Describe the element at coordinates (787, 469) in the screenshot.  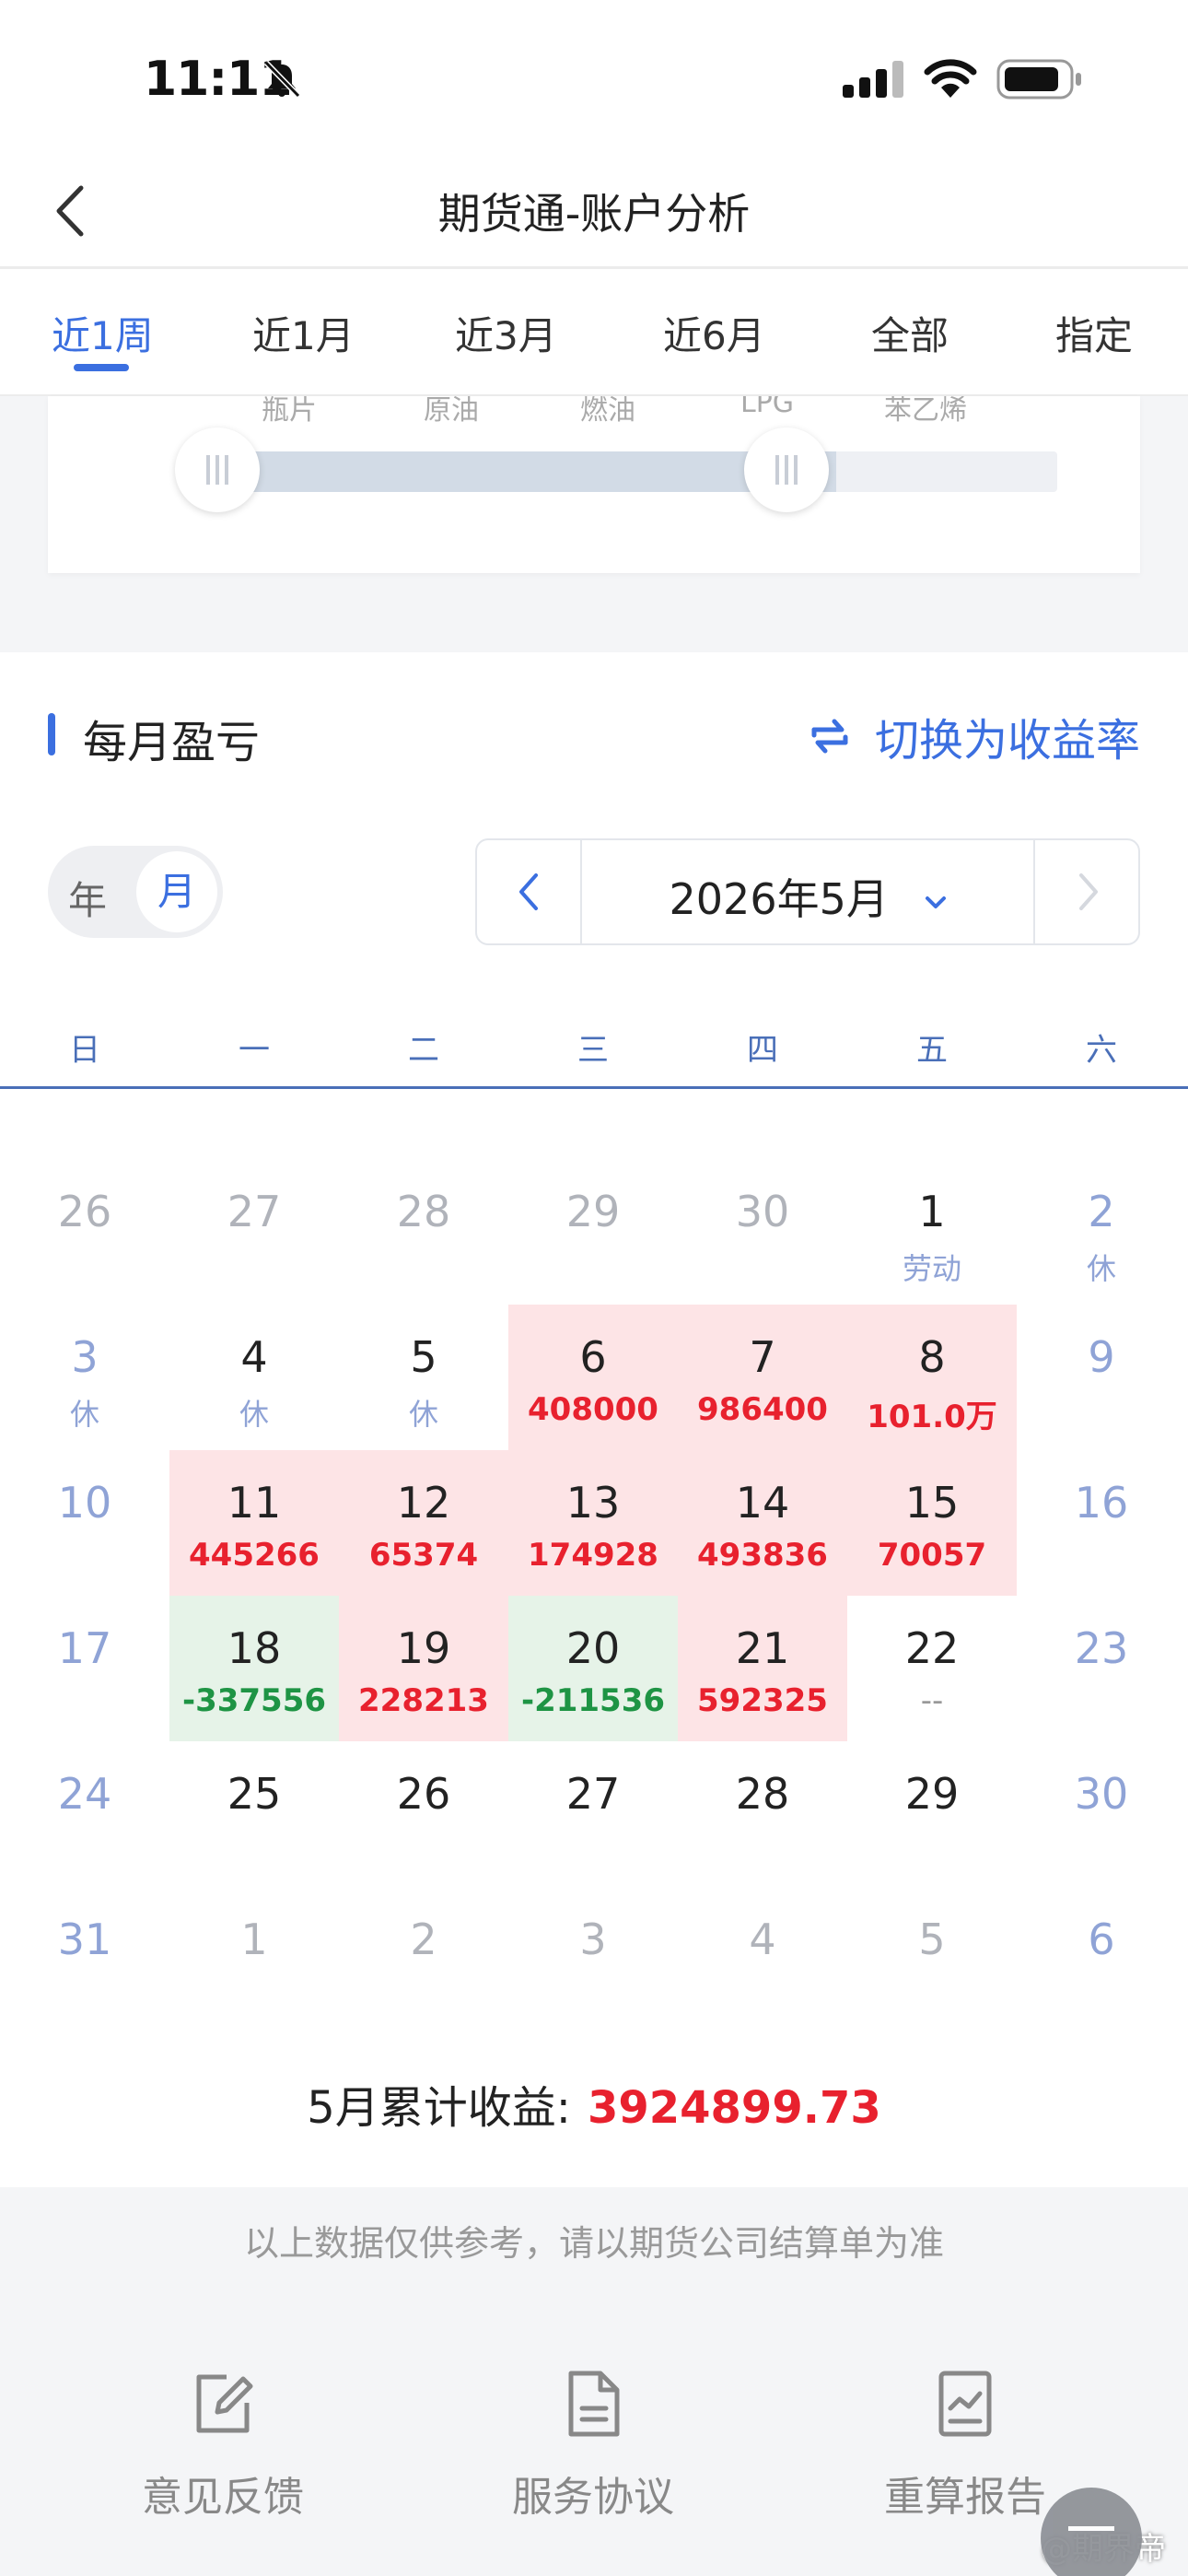
I see `slider-handle-right` at that location.